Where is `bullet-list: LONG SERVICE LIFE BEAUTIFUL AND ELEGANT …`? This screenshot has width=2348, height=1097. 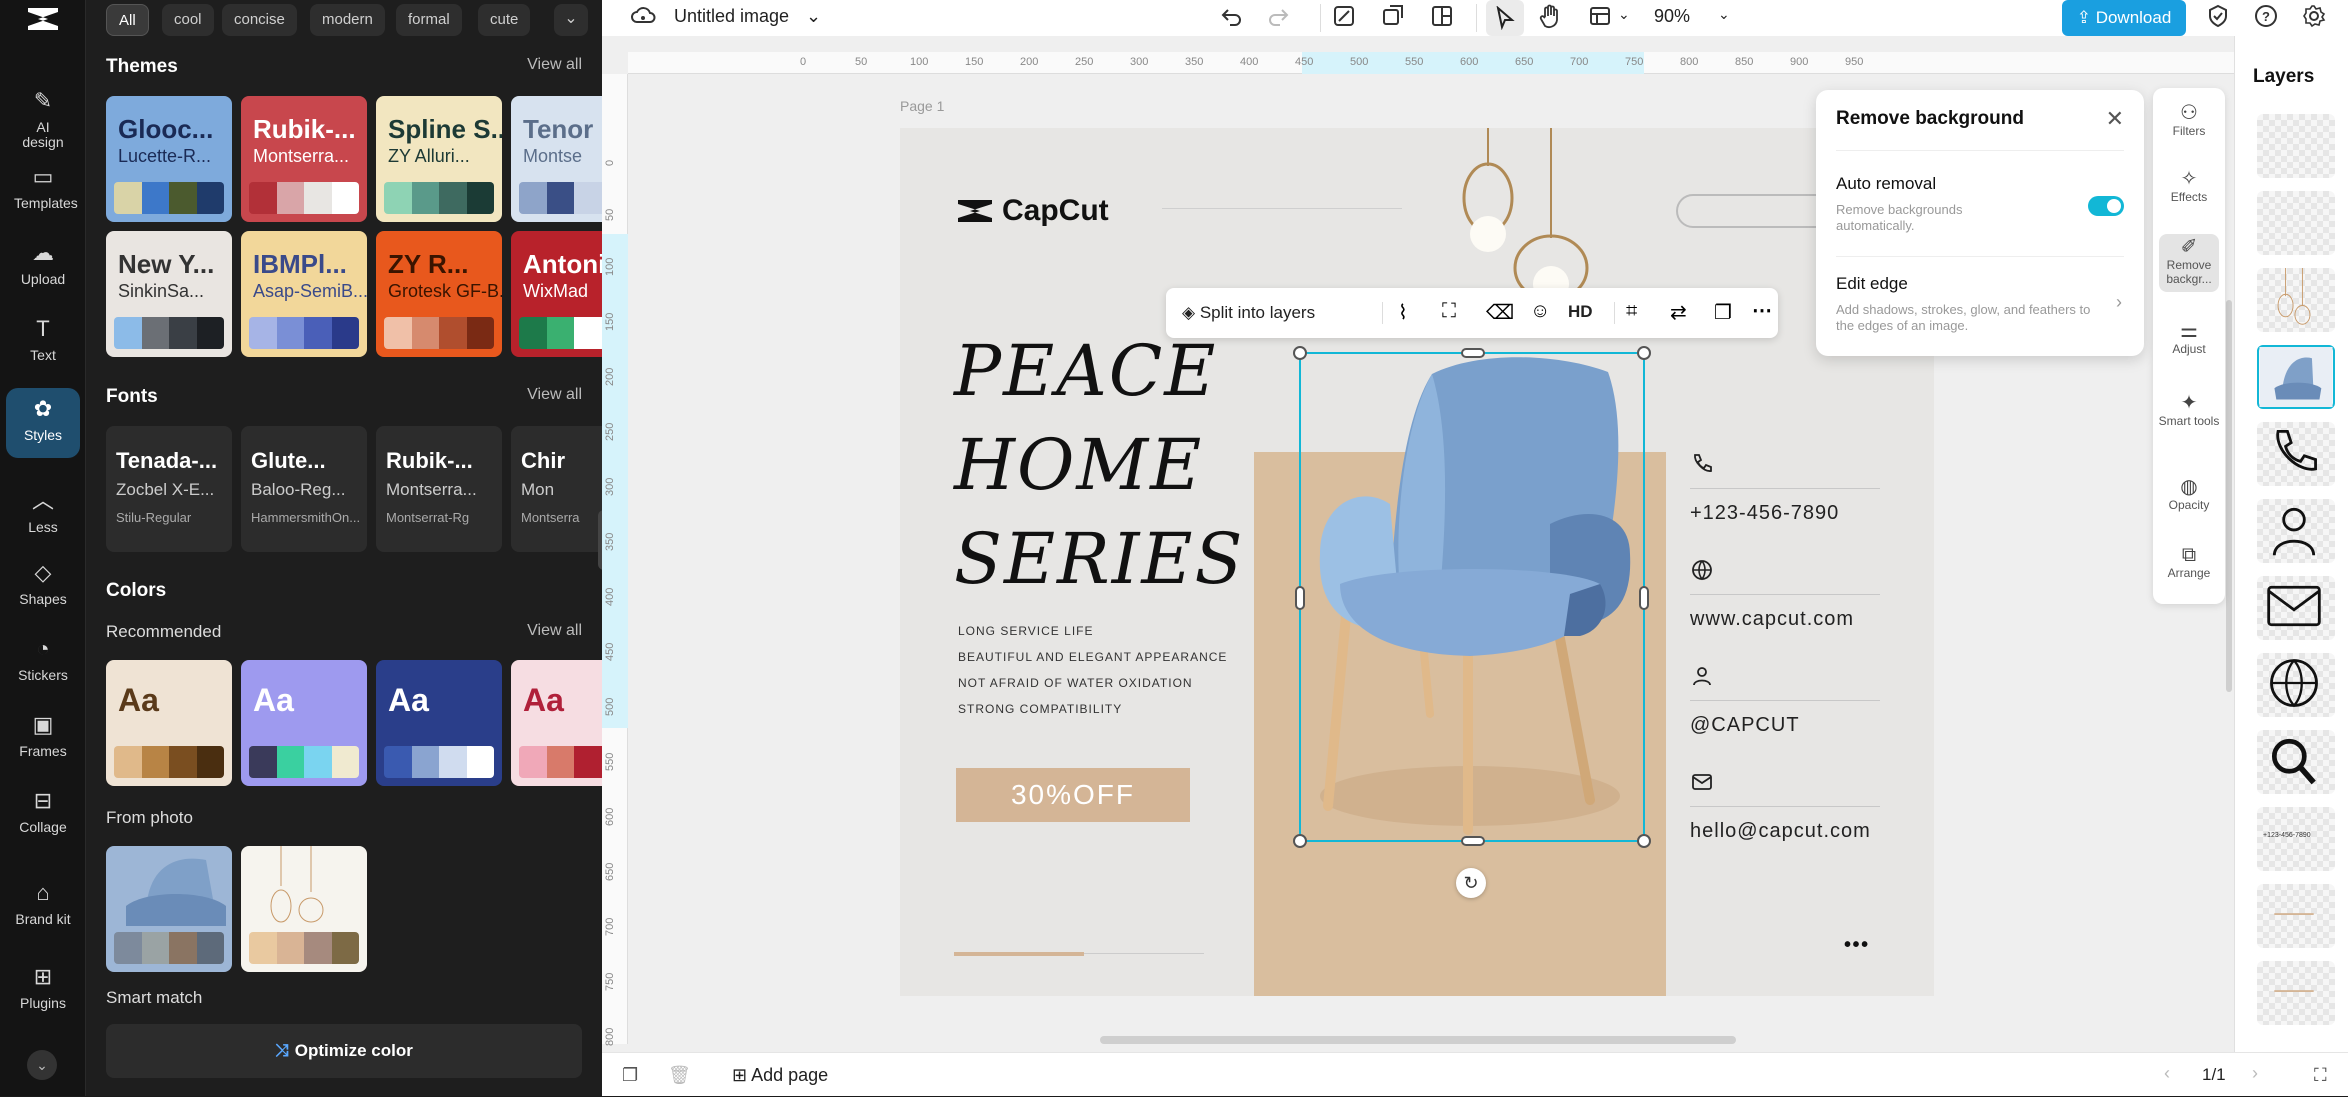 bullet-list: LONG SERVICE LIFE BEAUTIFUL AND ELEGANT … is located at coordinates (1092, 676).